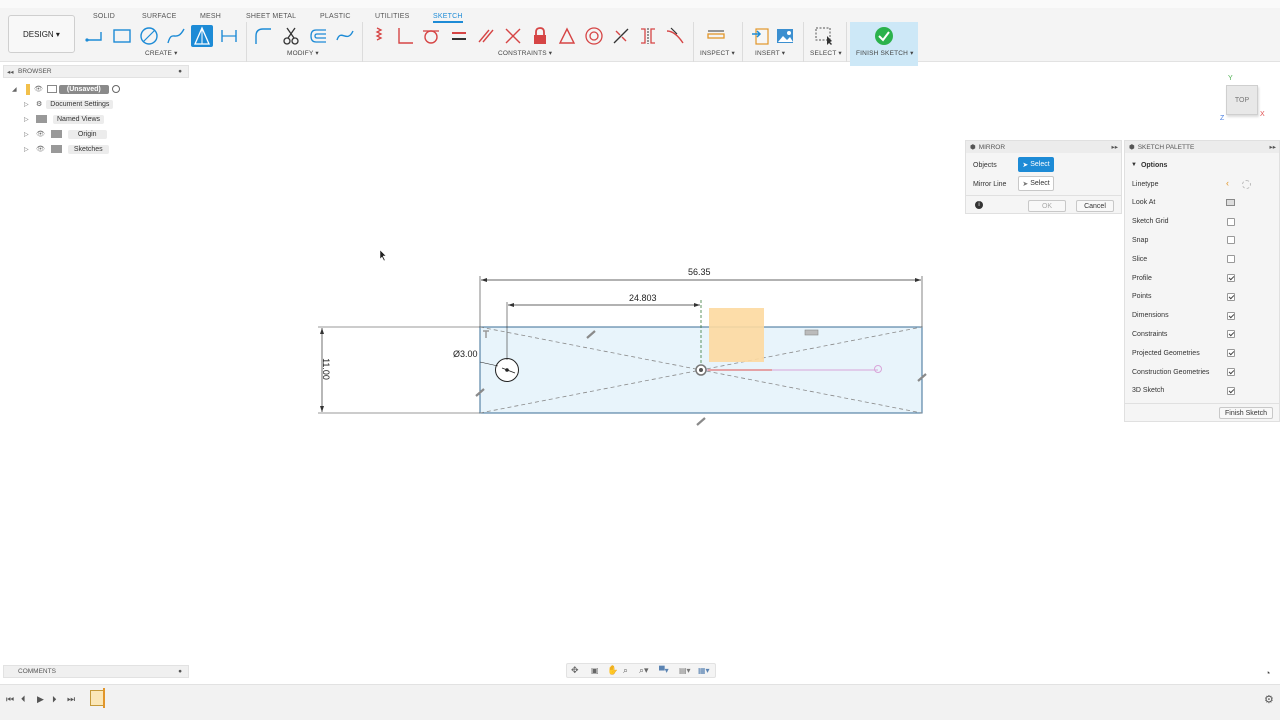 The height and width of the screenshot is (720, 1280). Describe the element at coordinates (379, 36) in the screenshot. I see `coincident-constraint-icon` at that location.